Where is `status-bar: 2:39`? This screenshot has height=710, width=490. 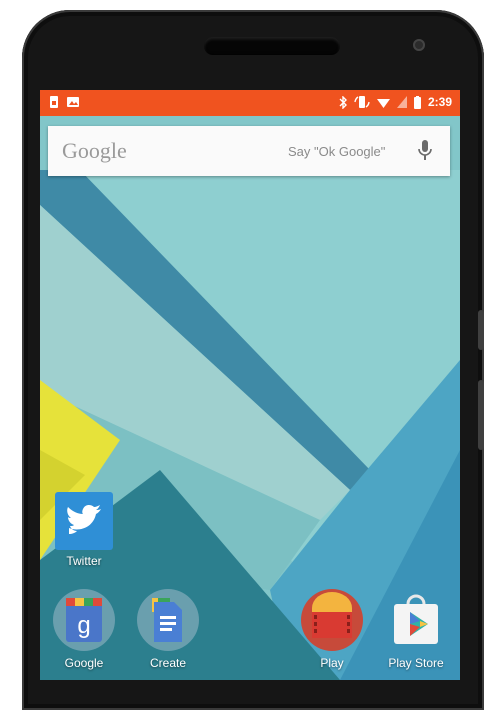 status-bar: 2:39 is located at coordinates (250, 103).